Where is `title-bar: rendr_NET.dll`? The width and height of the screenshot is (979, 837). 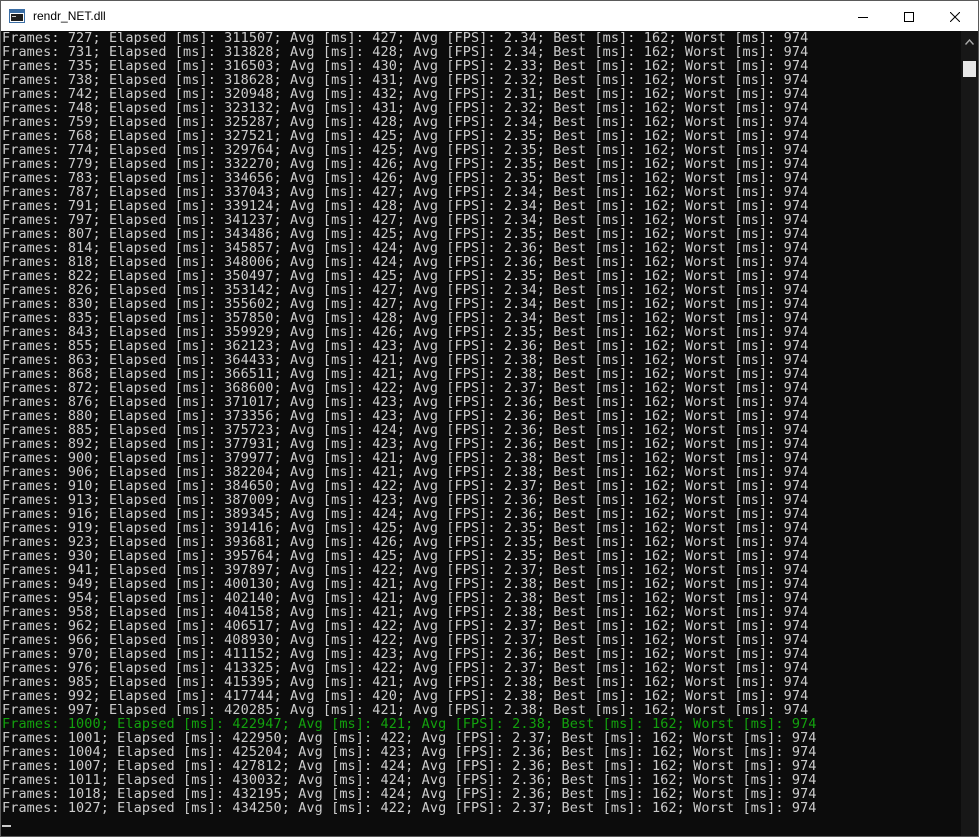
title-bar: rendr_NET.dll is located at coordinates (489, 16).